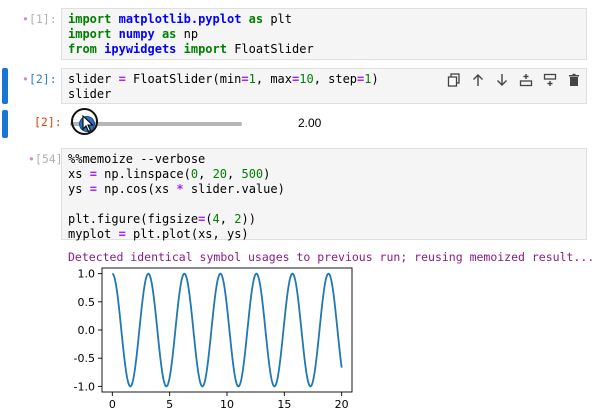 The height and width of the screenshot is (419, 600). I want to click on y-tick-label: -0.5, so click(84, 358).